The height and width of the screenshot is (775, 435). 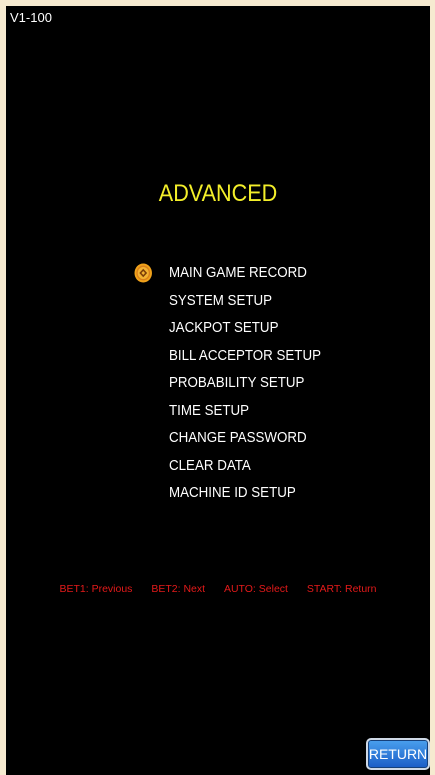 I want to click on hint-start: START: Return, so click(x=341, y=589).